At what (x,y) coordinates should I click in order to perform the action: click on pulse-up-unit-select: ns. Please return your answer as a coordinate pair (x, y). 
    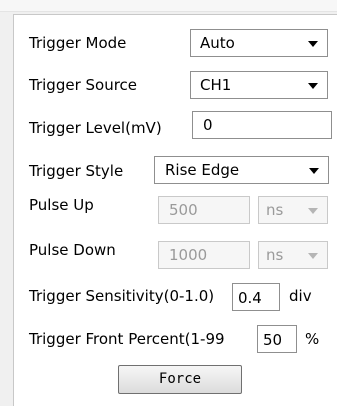
    Looking at the image, I should click on (293, 210).